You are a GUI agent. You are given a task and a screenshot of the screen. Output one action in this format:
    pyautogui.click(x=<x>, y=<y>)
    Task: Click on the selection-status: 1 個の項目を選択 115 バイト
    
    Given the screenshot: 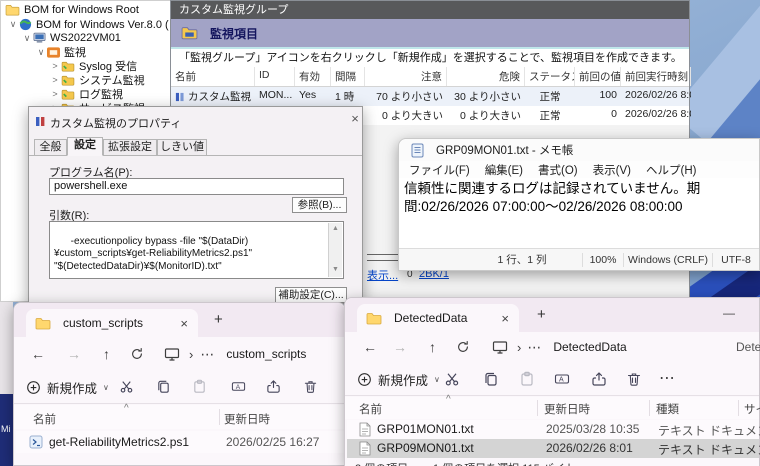 What is the action you would take?
    pyautogui.click(x=504, y=463)
    